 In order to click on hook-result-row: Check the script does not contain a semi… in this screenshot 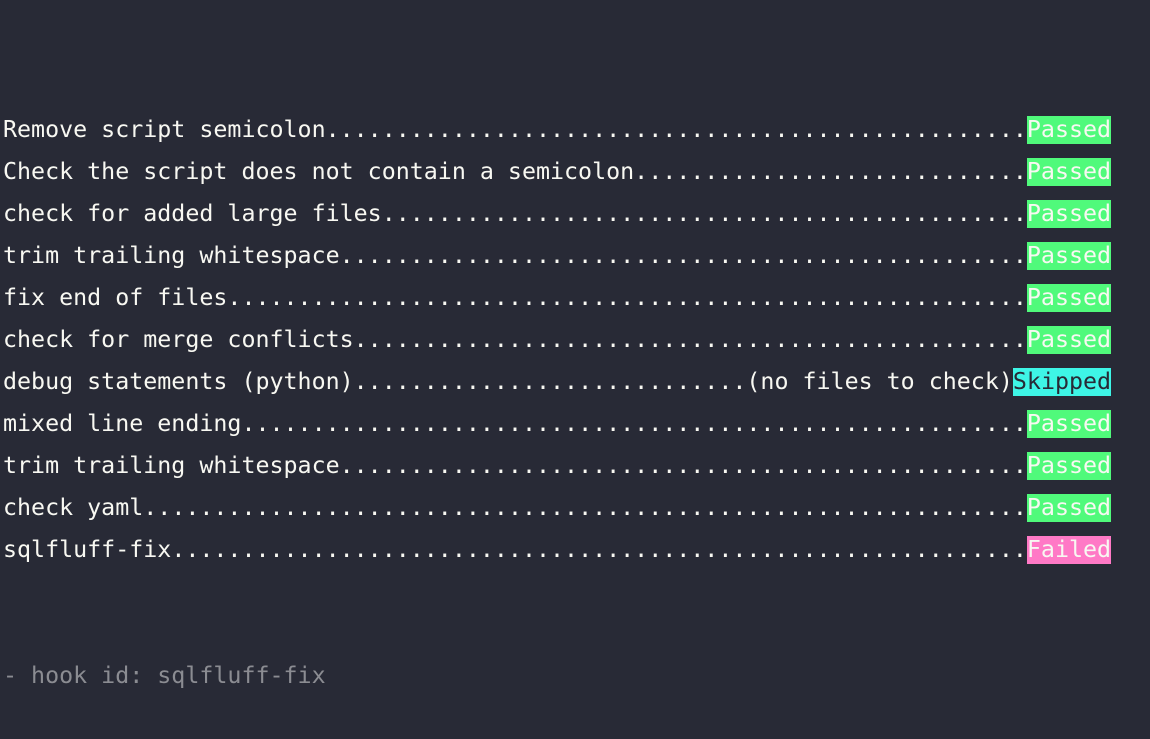, I will do `click(557, 172)`.